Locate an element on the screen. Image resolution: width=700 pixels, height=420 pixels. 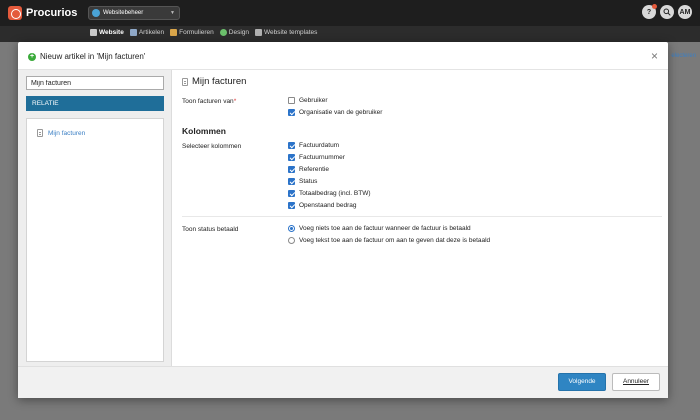
column-status: Status is located at coordinates (302, 181).